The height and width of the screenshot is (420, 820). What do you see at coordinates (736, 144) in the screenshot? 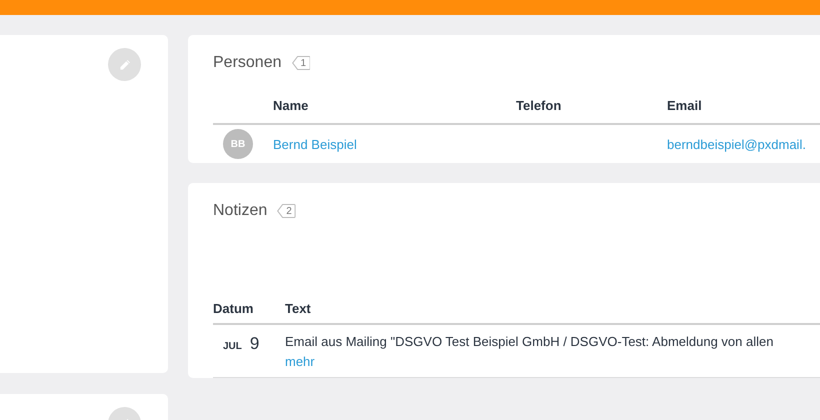
I see `email-link: berndbeispiel@pxdmail.` at bounding box center [736, 144].